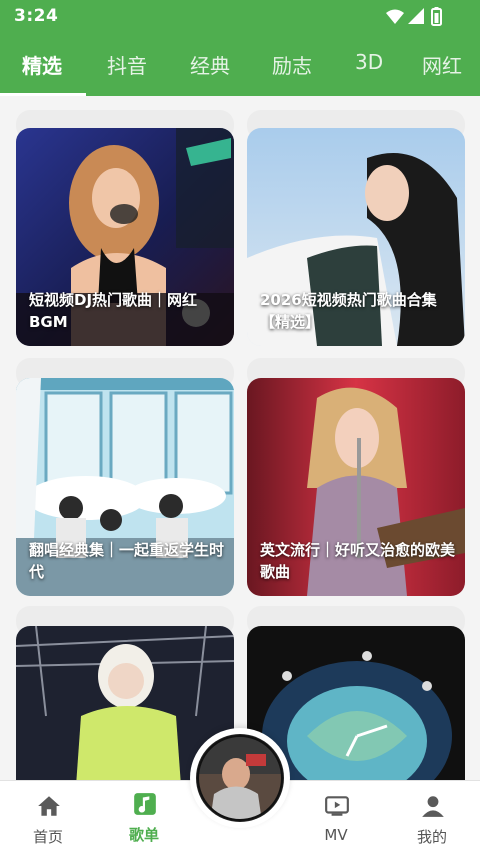 The image size is (480, 853). I want to click on nav-mine: 我的, so click(432, 817).